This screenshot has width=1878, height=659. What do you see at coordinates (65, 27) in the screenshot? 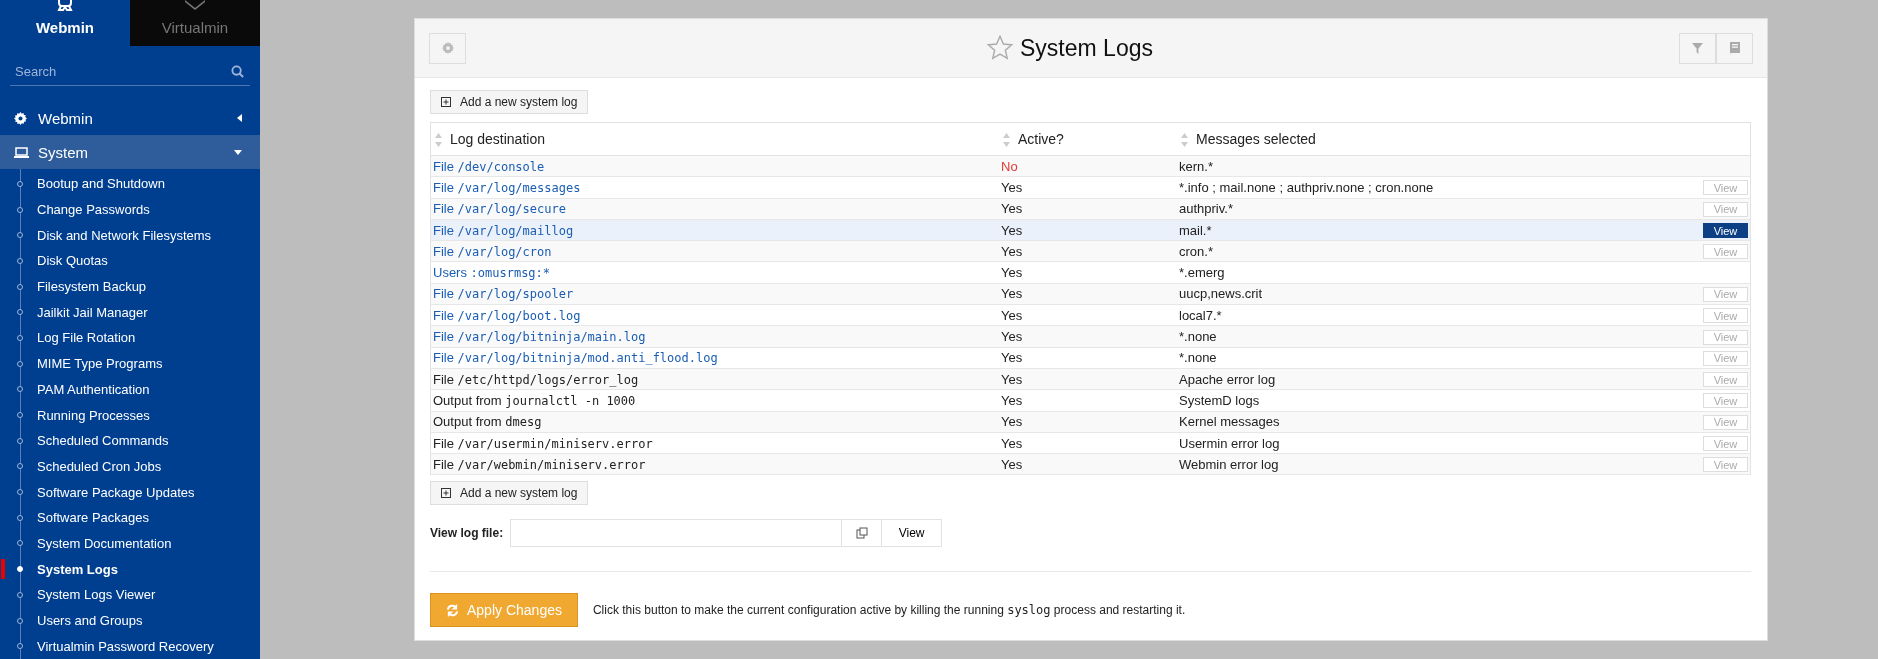
I see `tab-label: Webmin` at bounding box center [65, 27].